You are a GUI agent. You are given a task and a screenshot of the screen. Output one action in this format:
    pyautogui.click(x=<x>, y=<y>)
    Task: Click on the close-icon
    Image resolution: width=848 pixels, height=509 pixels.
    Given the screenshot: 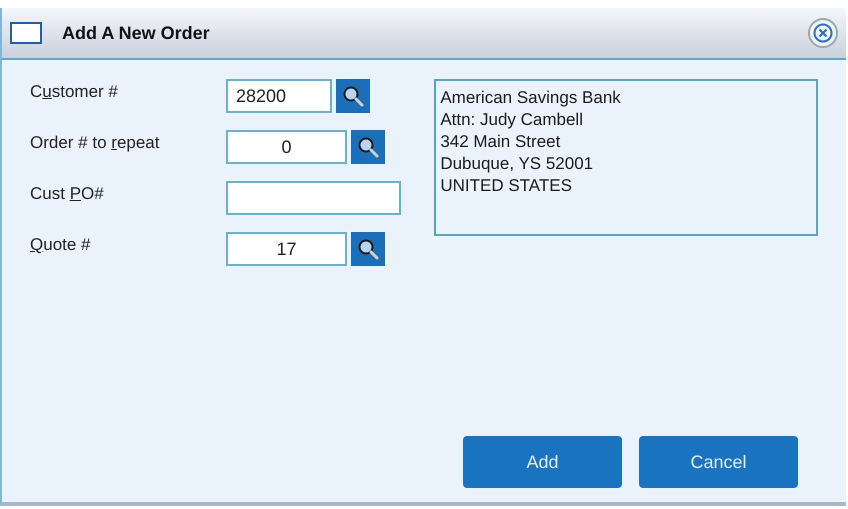 What is the action you would take?
    pyautogui.click(x=823, y=33)
    